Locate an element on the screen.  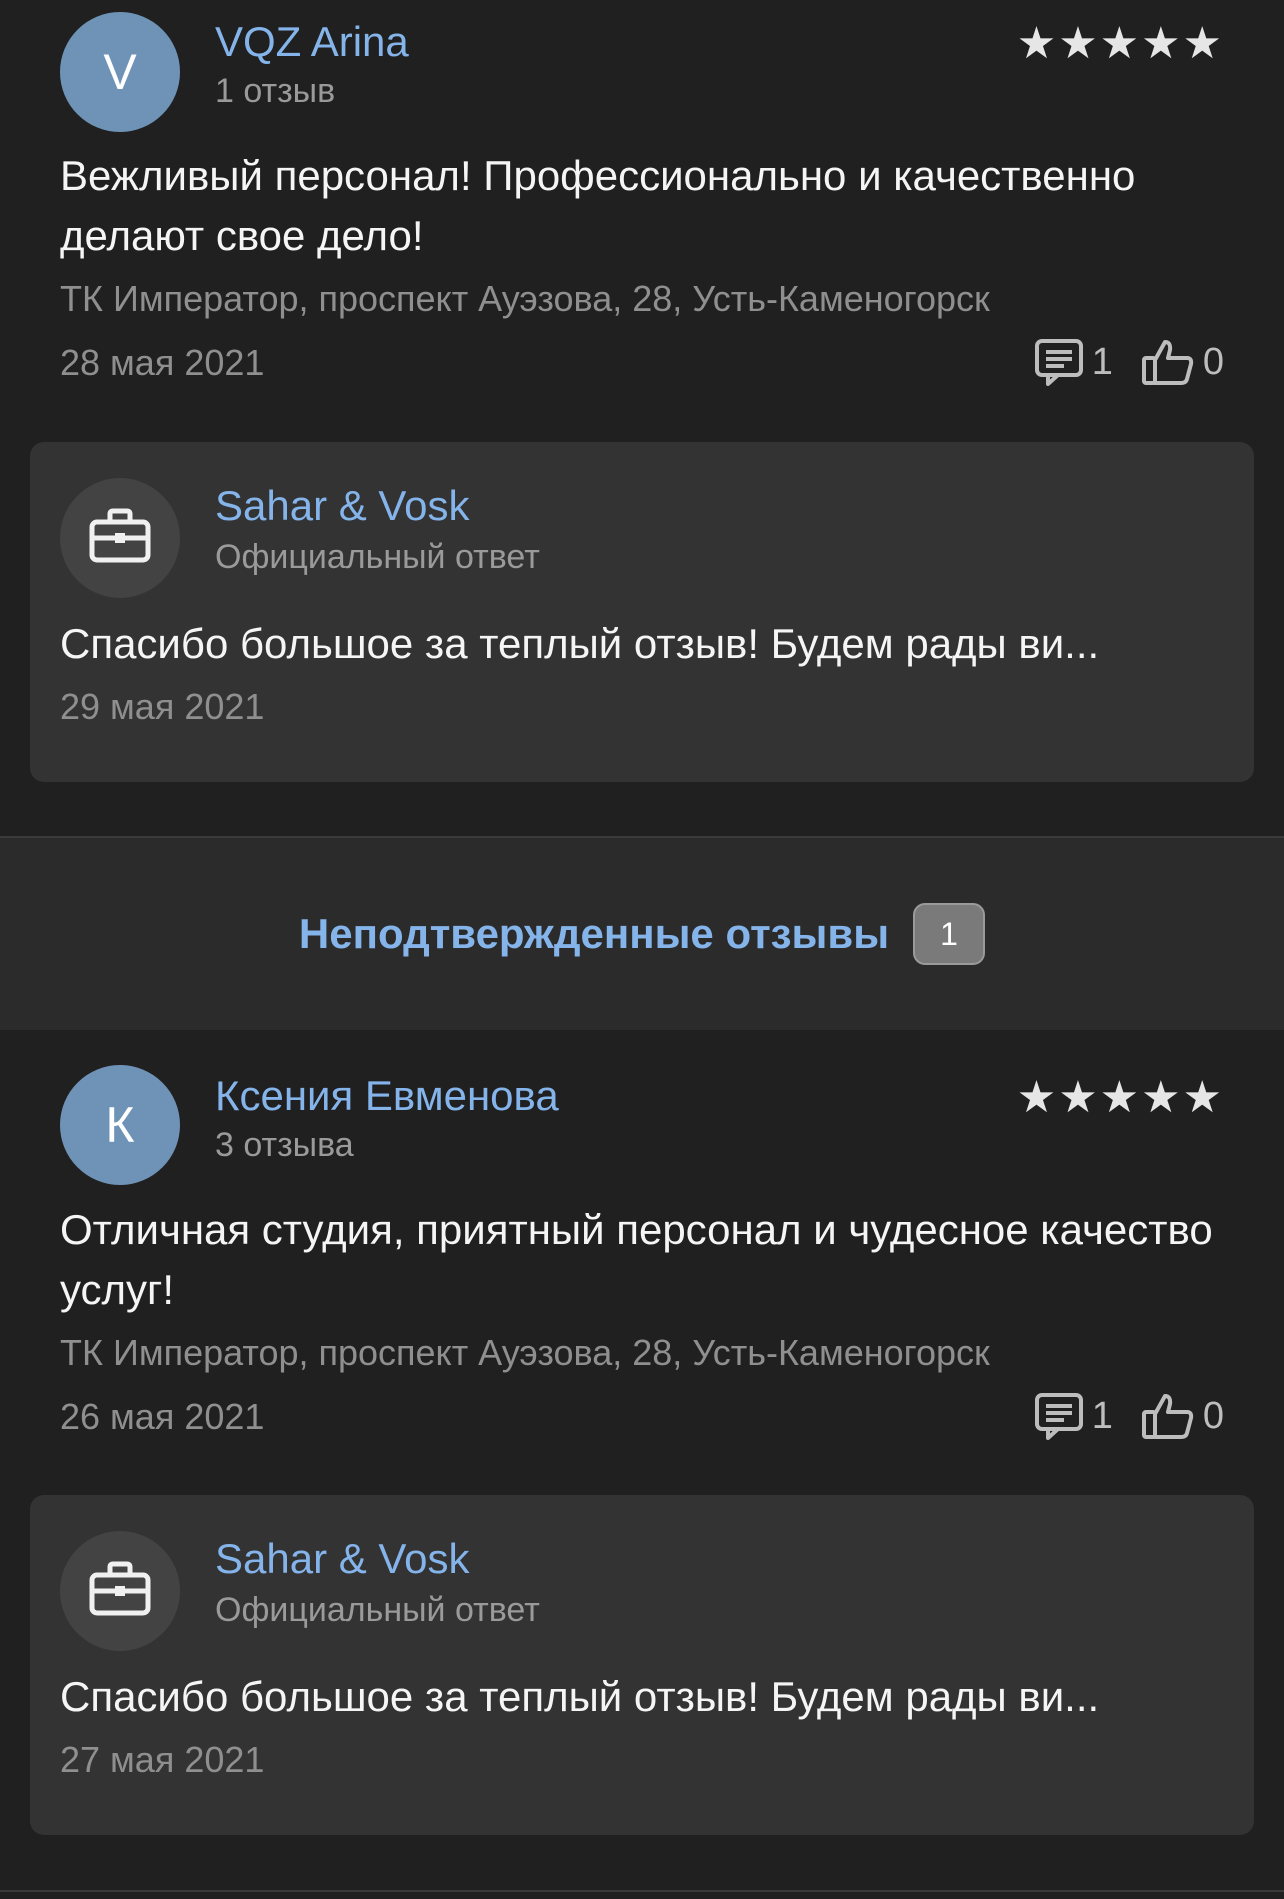
author-name: Ксения Евменова is located at coordinates (387, 1096).